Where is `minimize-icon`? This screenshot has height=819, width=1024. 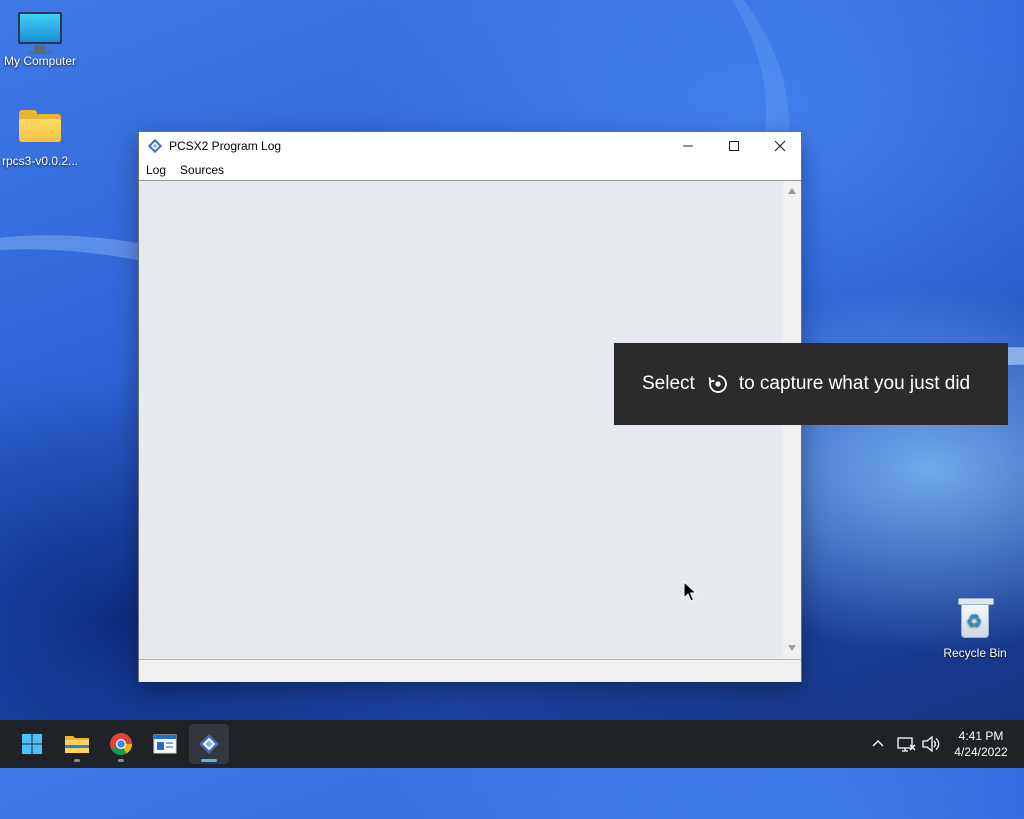 minimize-icon is located at coordinates (688, 146).